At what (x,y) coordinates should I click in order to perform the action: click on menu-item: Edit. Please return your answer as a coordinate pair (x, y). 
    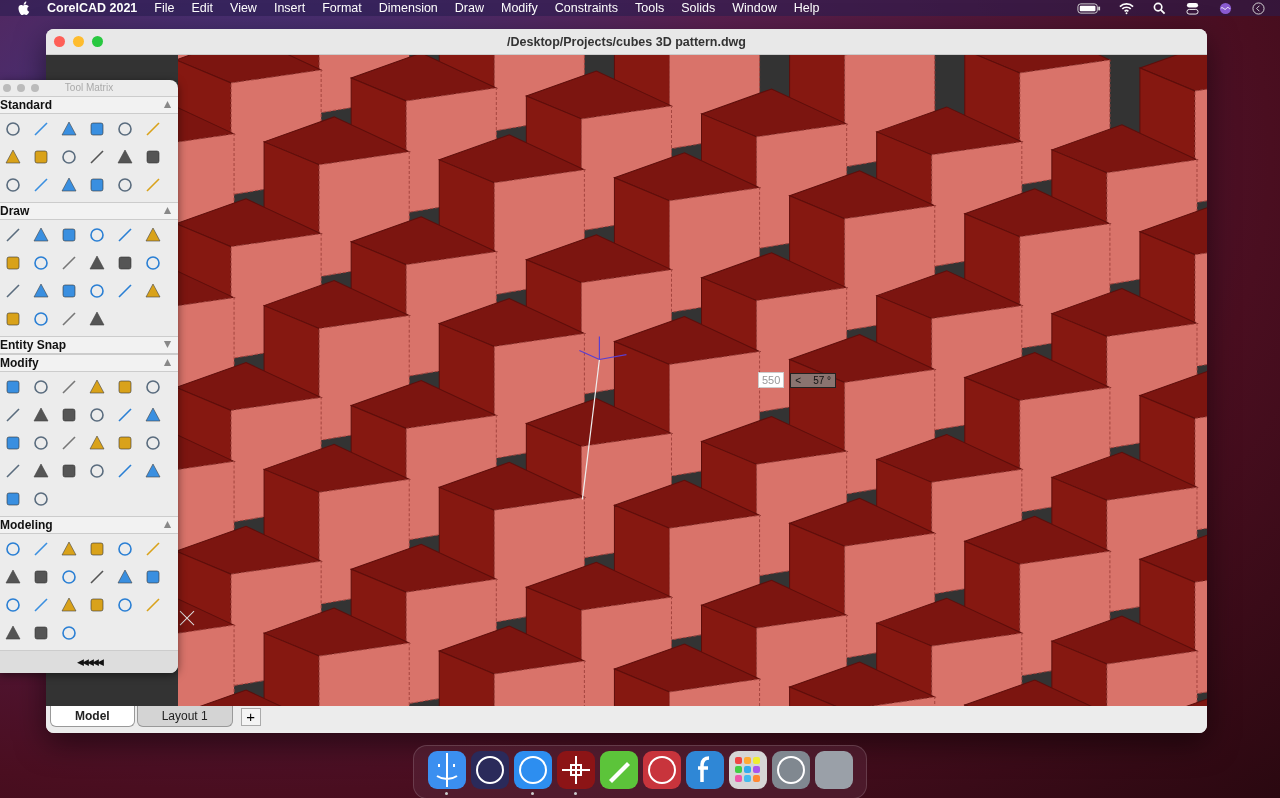
    Looking at the image, I should click on (202, 8).